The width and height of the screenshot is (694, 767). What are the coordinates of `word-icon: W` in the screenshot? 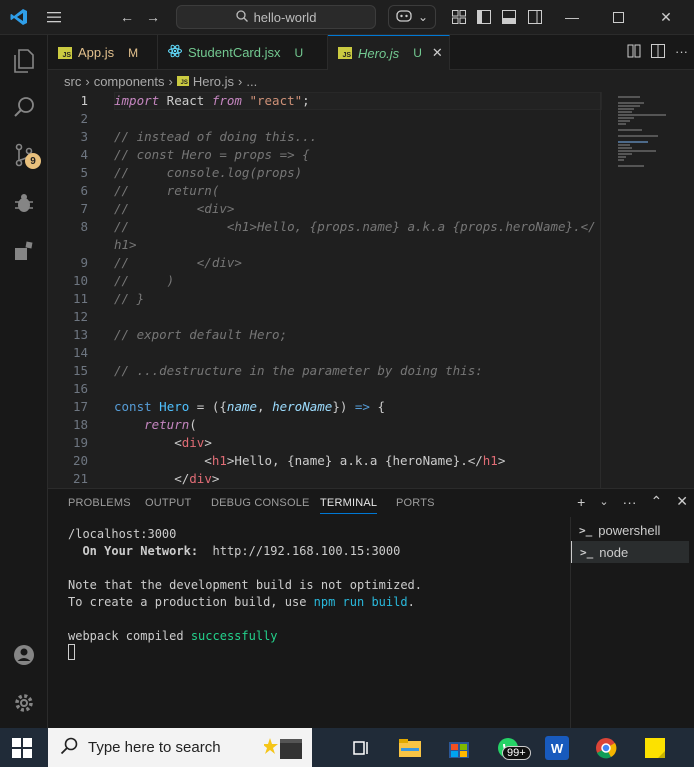 It's located at (557, 748).